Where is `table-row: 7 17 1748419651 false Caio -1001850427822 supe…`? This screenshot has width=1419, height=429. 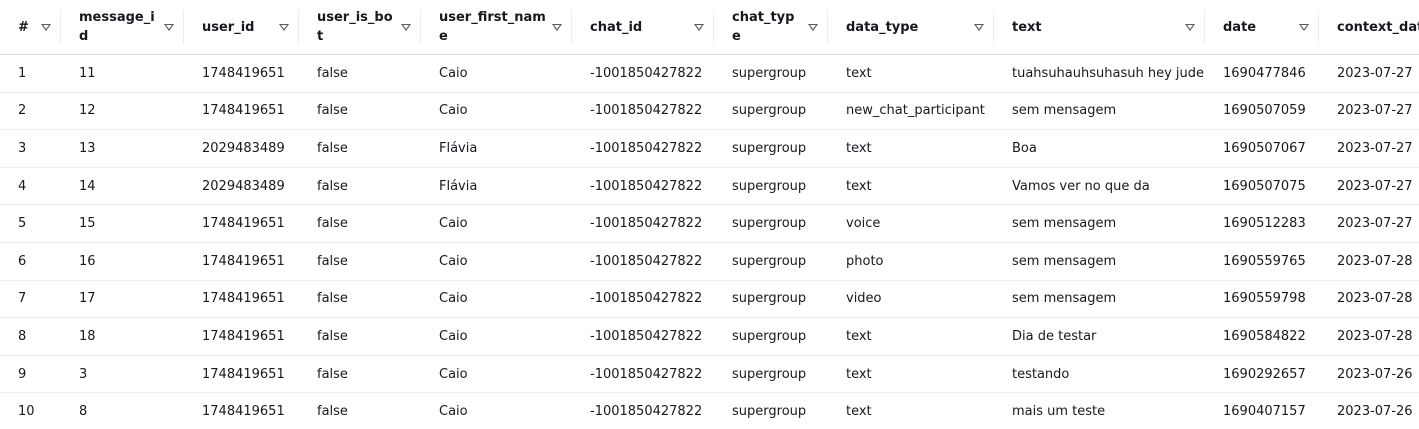 table-row: 7 17 1748419651 false Caio -1001850427822 supe… is located at coordinates (709, 299).